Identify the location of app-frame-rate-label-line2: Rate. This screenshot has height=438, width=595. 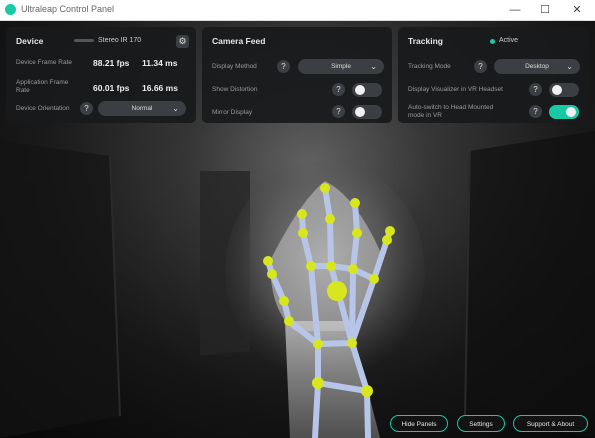
(23, 90).